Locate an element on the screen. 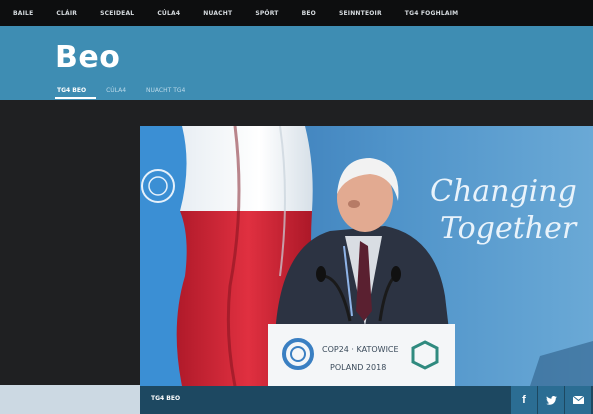 The width and height of the screenshot is (593, 414). twitter-icon is located at coordinates (551, 400).